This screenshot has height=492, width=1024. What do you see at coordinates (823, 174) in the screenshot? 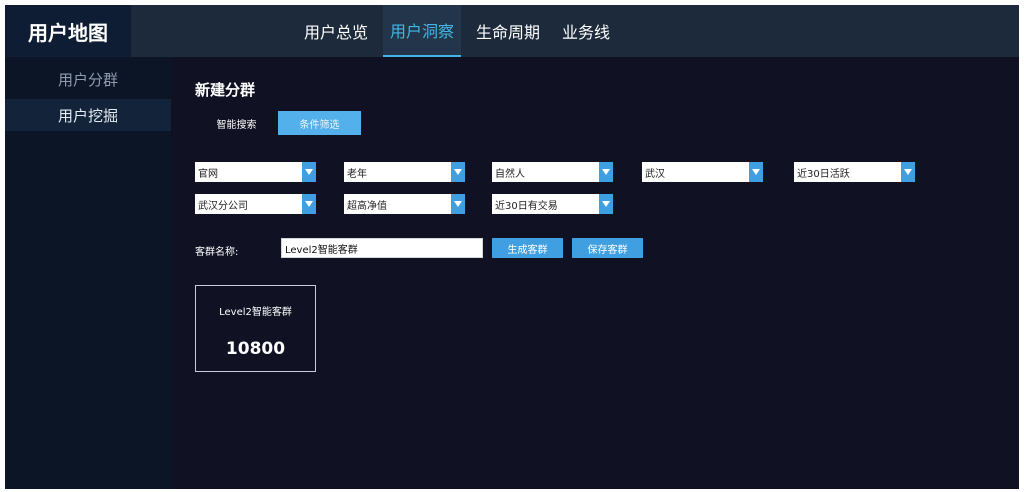
I see `select-value: 近30日活跃` at bounding box center [823, 174].